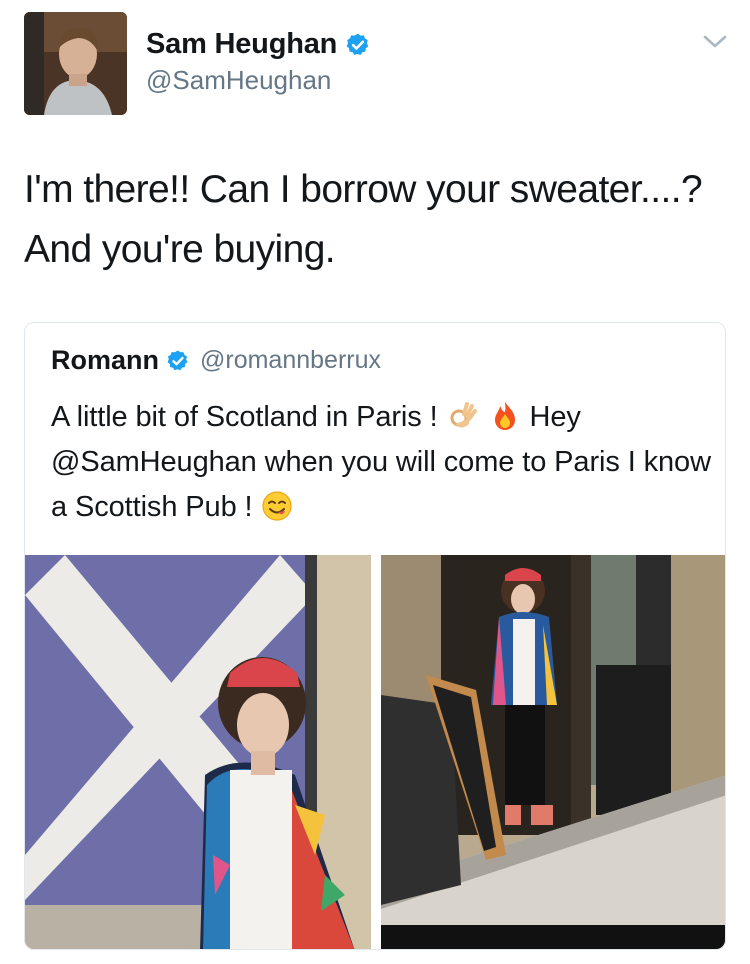 This screenshot has width=750, height=964. I want to click on chevron-down-icon, so click(715, 42).